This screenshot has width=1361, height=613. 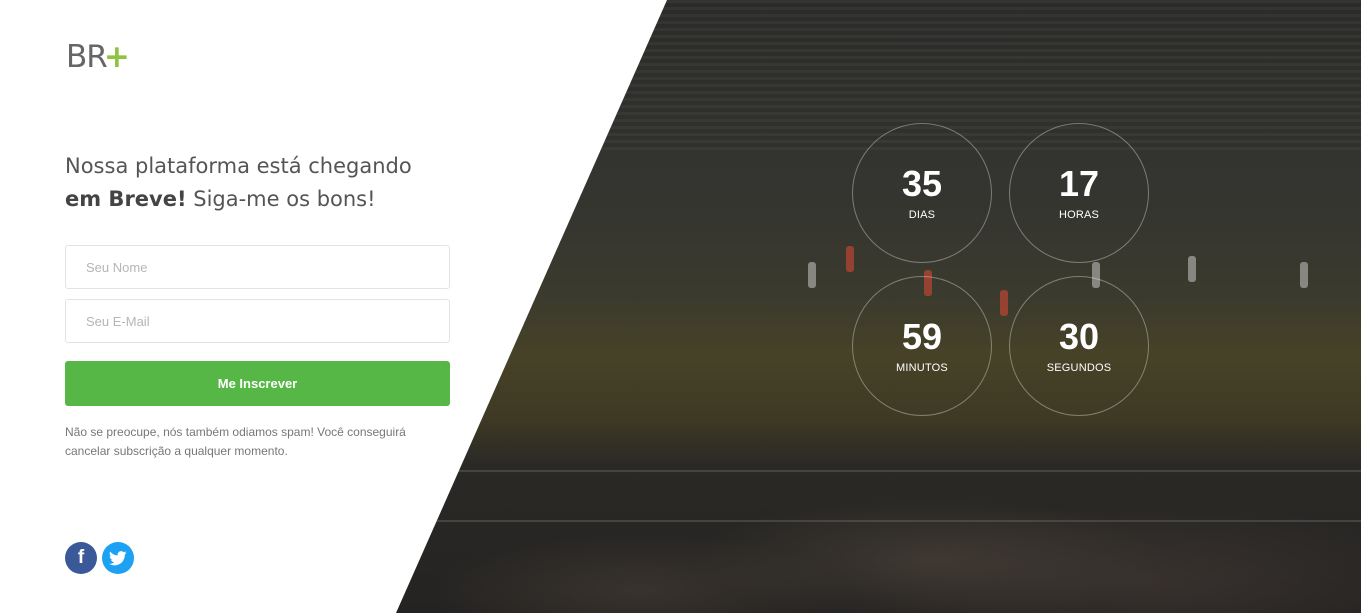 I want to click on name-input, so click(x=257, y=267).